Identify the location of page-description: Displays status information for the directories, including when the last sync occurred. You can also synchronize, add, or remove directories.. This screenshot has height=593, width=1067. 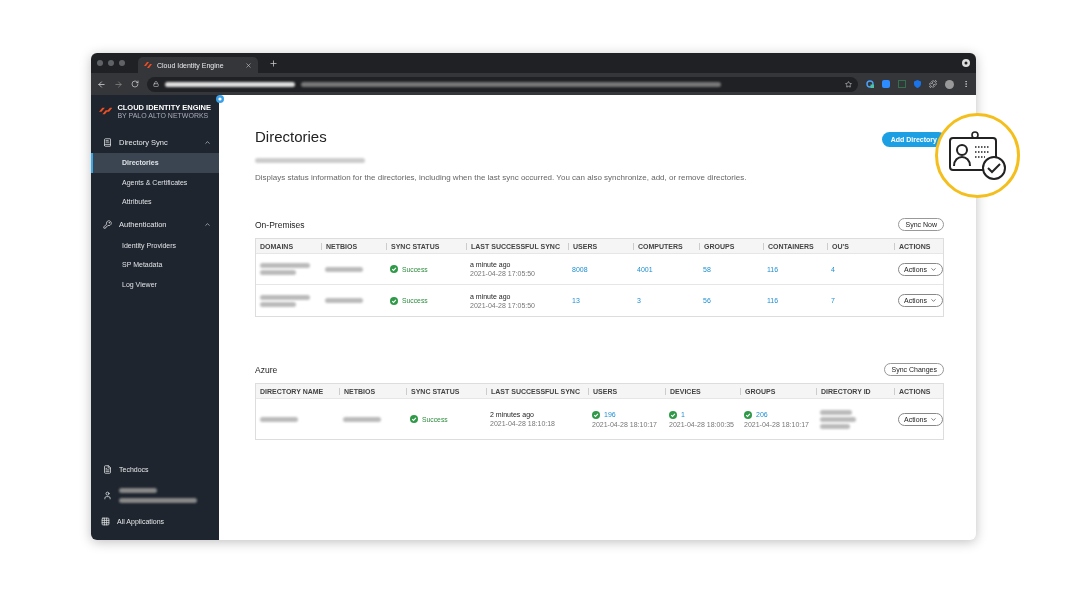
(501, 177).